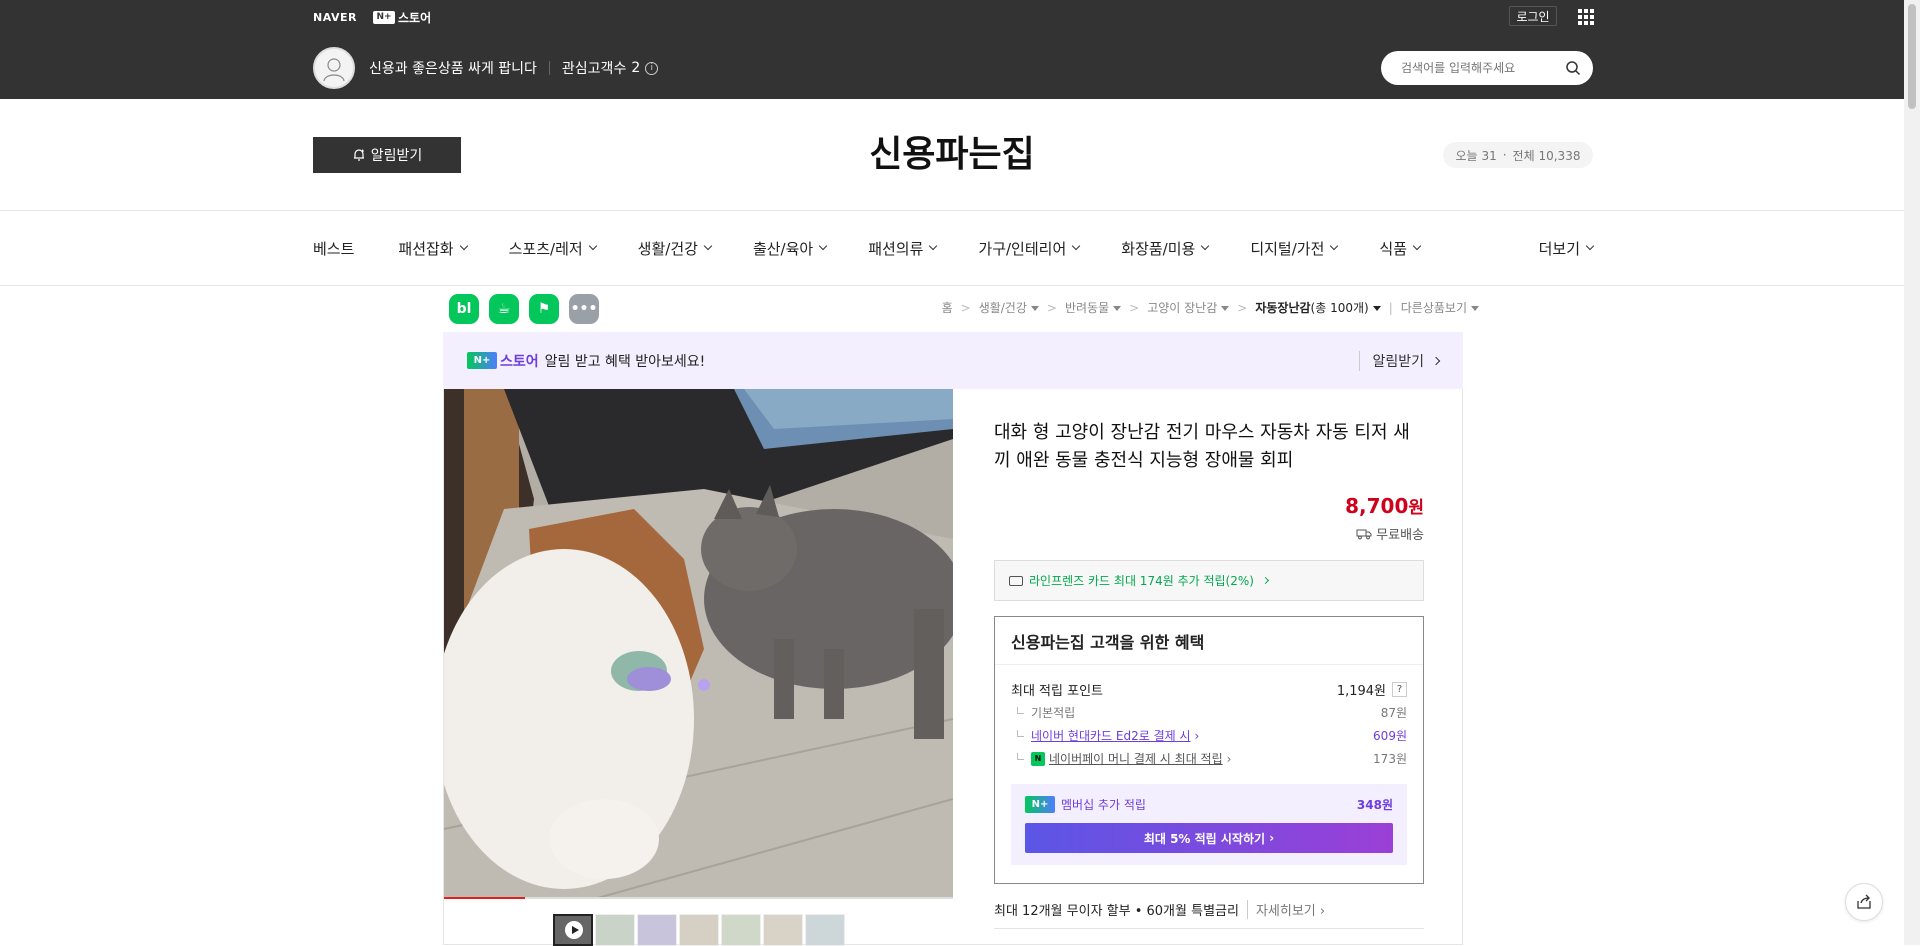 The height and width of the screenshot is (946, 1920). What do you see at coordinates (1586, 17) in the screenshot?
I see `apps-grid-icon` at bounding box center [1586, 17].